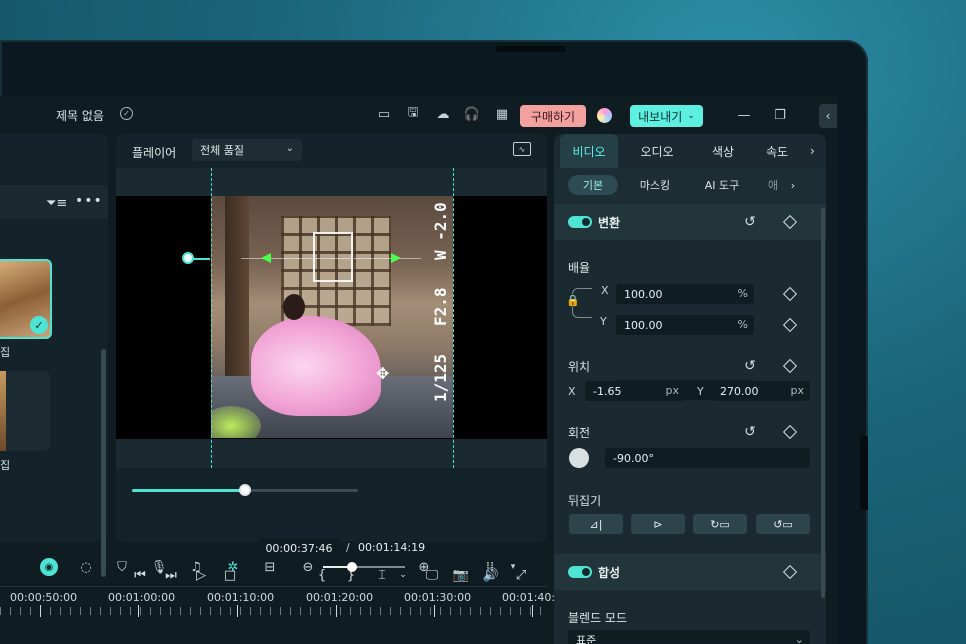 The image size is (966, 644). What do you see at coordinates (491, 575) in the screenshot?
I see `volume-icon: 🔊` at bounding box center [491, 575].